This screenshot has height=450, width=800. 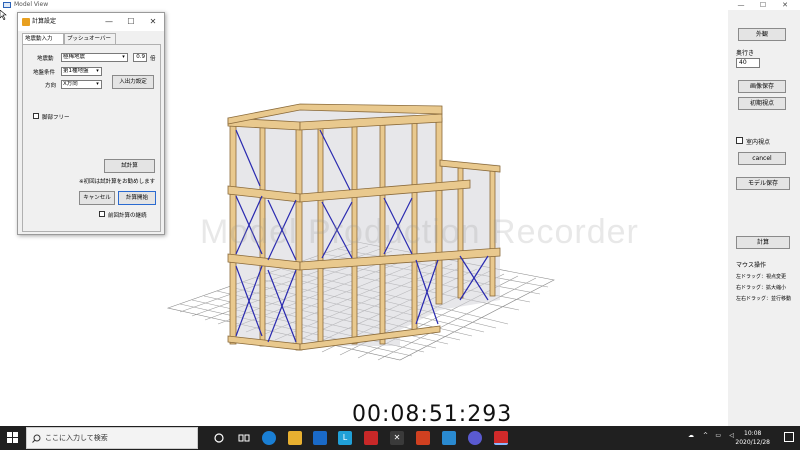 I want to click on search-icon, so click(x=36, y=438).